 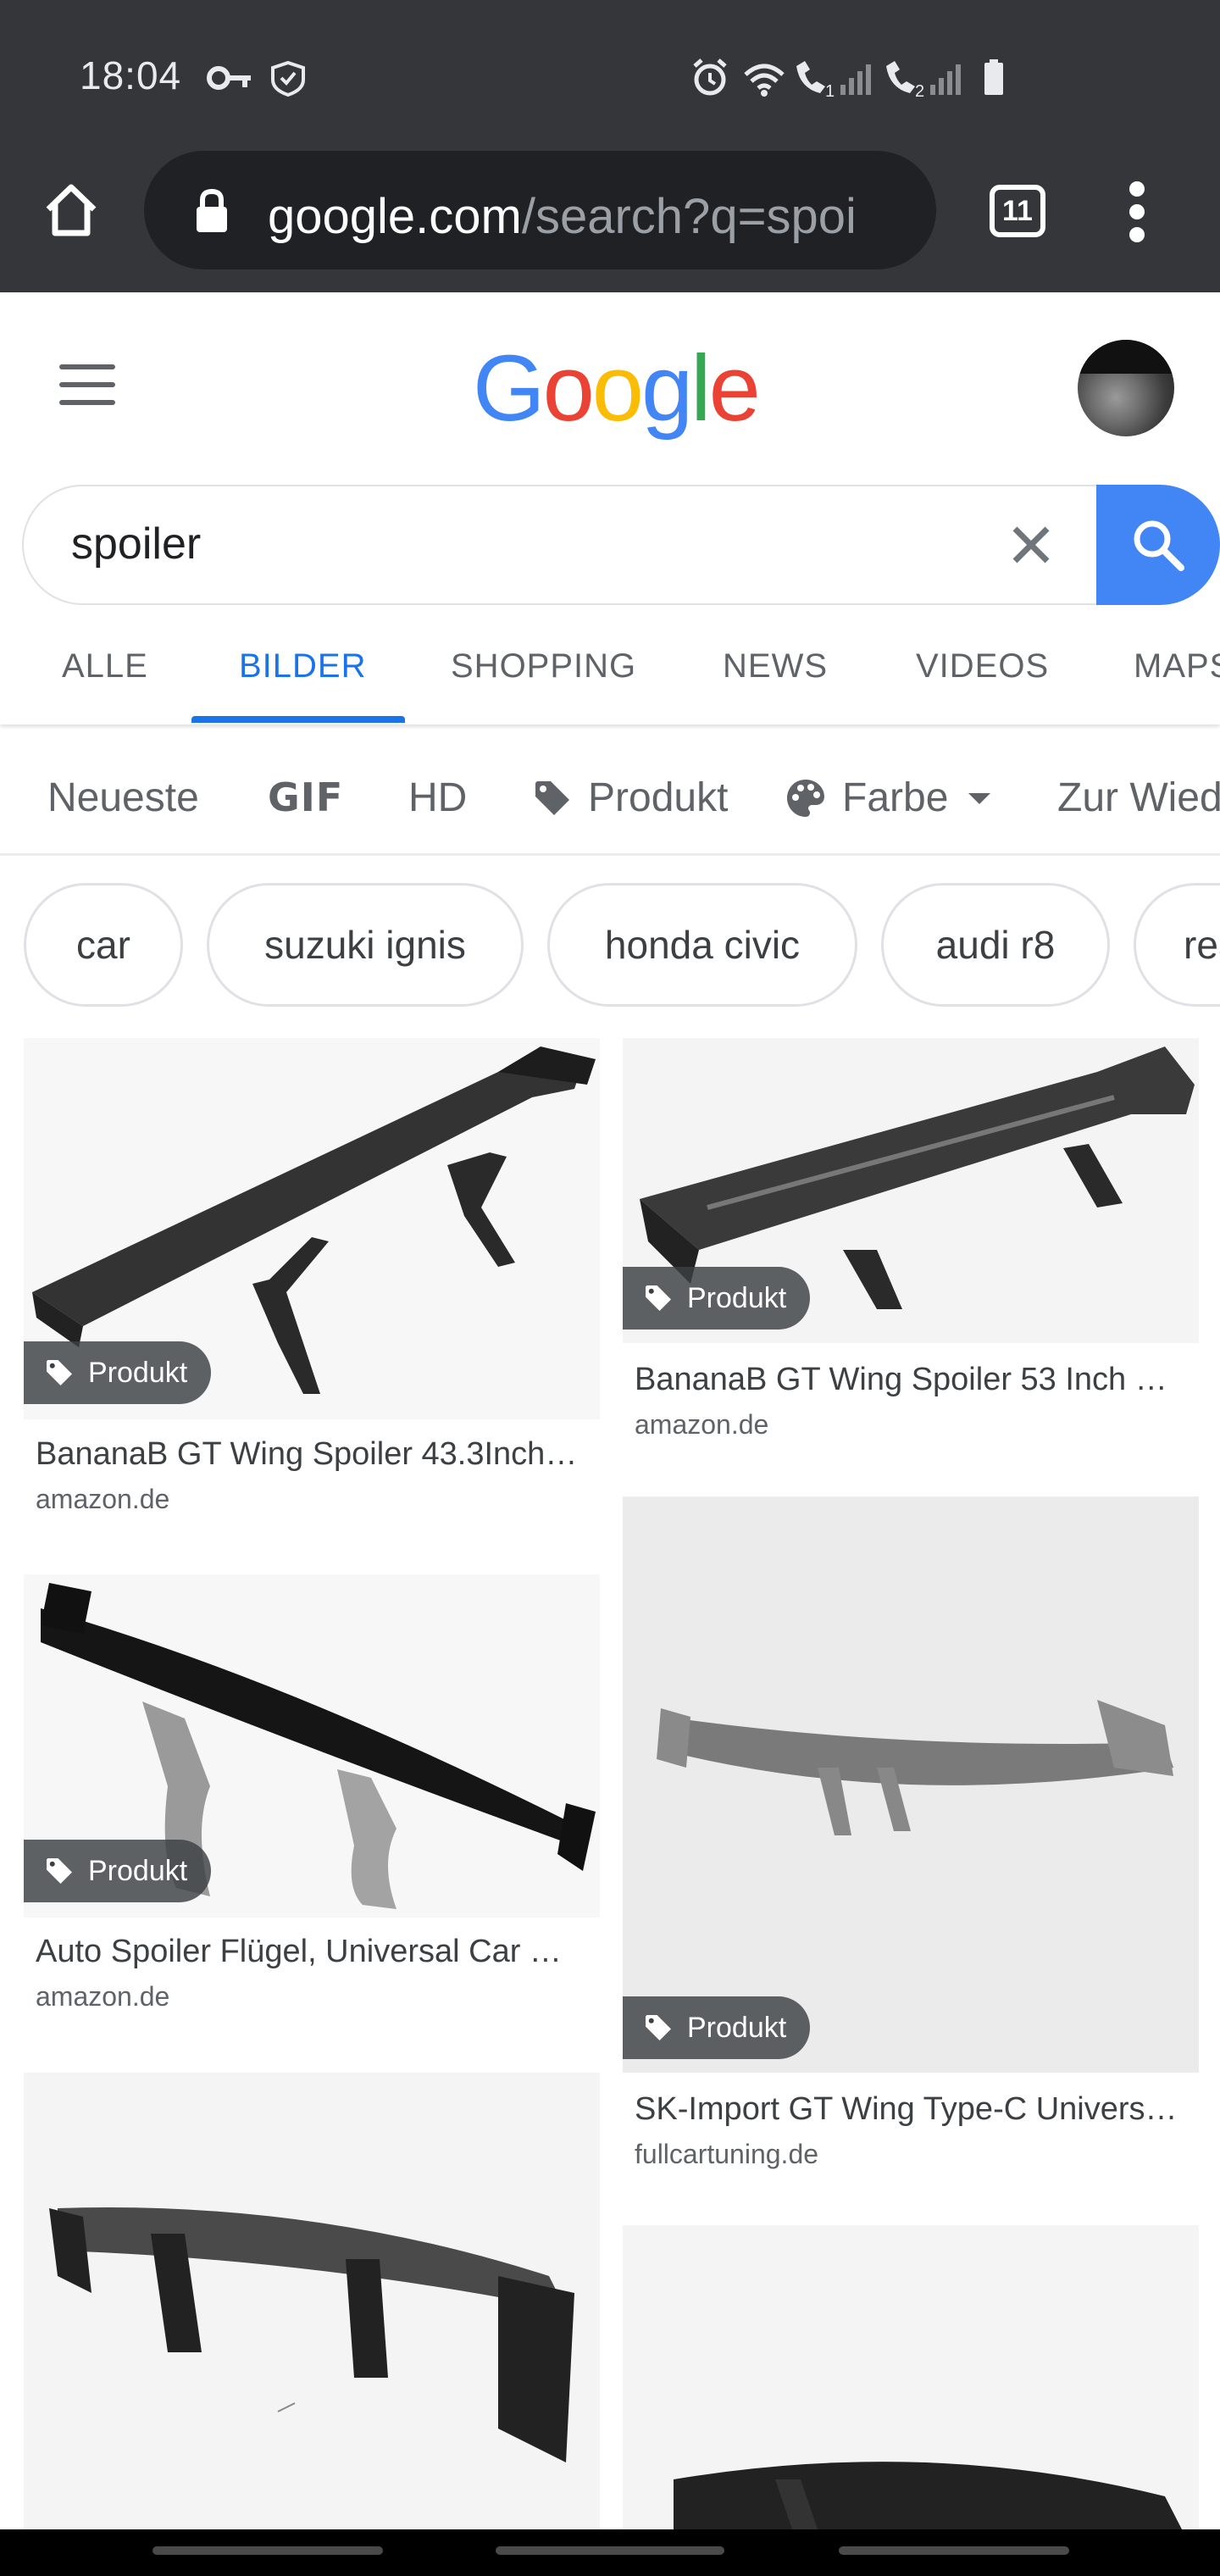 I want to click on filter-gif-label: GIF, so click(x=306, y=797).